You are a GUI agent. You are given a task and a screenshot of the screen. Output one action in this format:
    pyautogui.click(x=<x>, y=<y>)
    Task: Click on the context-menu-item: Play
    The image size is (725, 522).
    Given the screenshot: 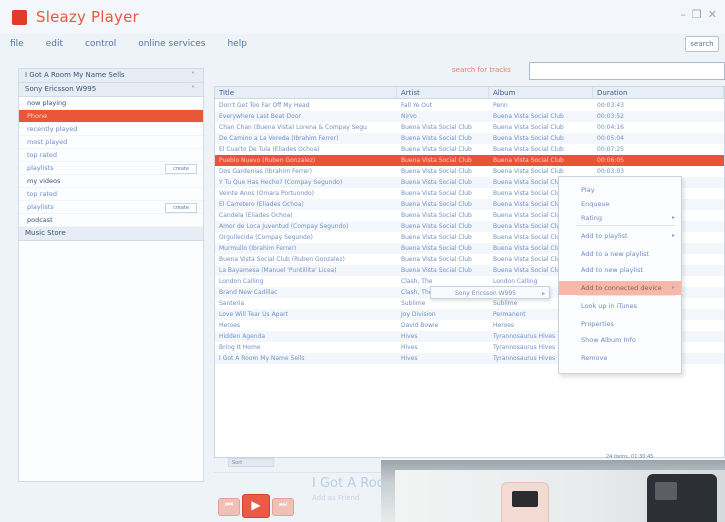 What is the action you would take?
    pyautogui.click(x=620, y=190)
    